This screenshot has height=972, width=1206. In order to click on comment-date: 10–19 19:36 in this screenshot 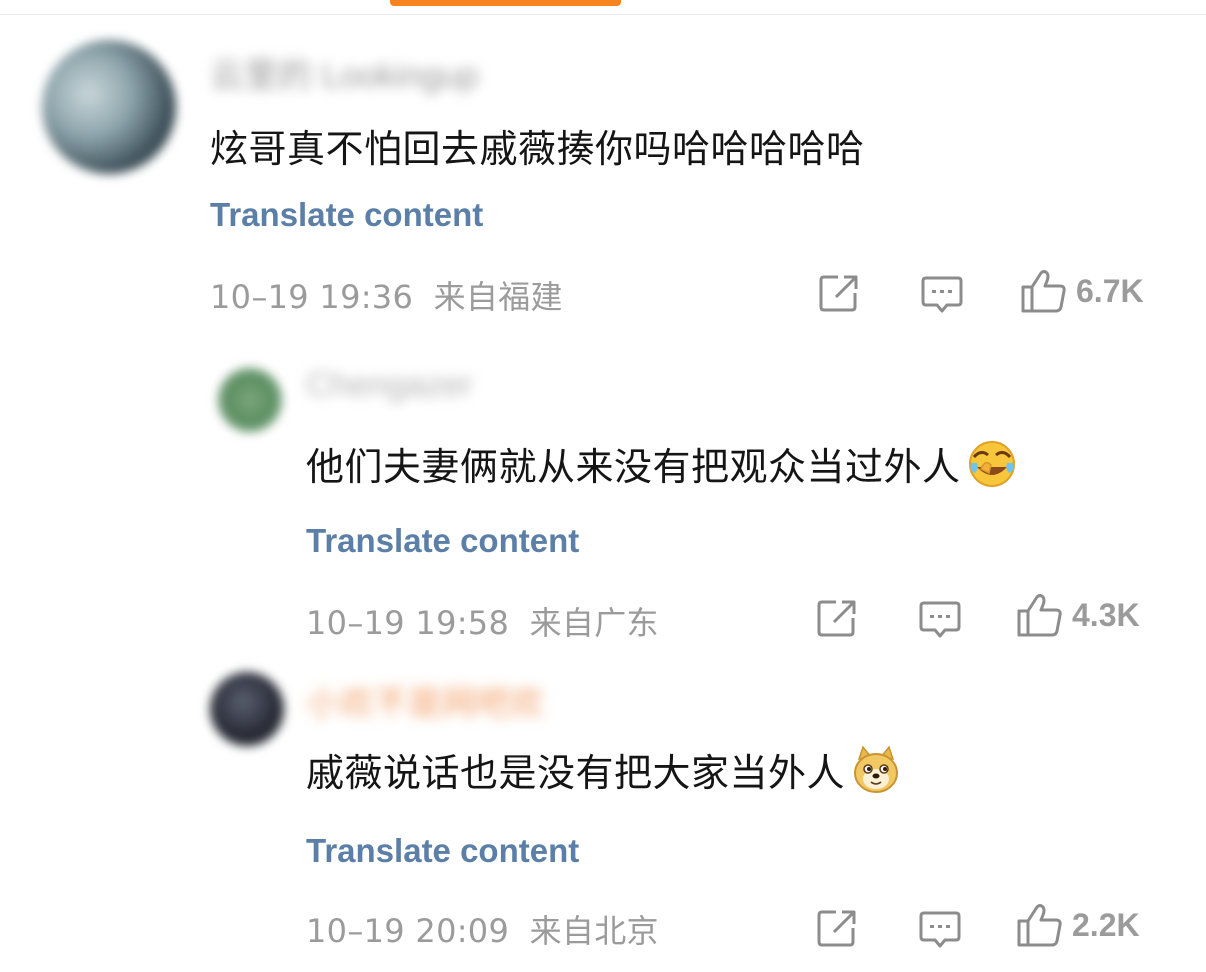, I will do `click(312, 297)`.